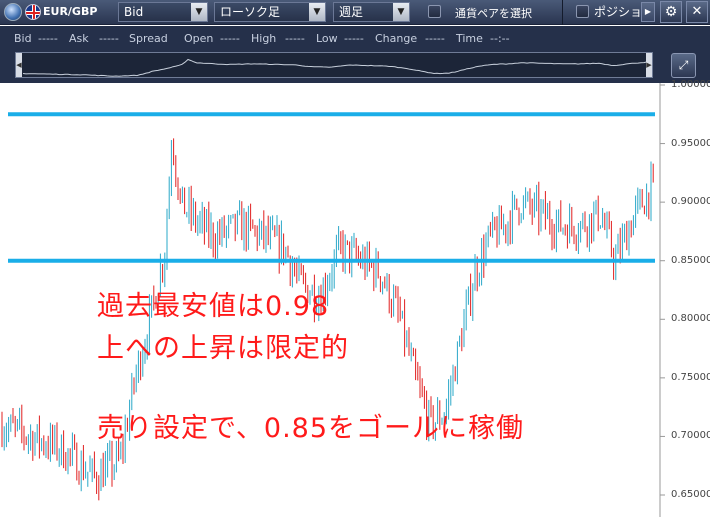 This screenshot has width=710, height=517. I want to click on close-icon: ✕, so click(697, 12).